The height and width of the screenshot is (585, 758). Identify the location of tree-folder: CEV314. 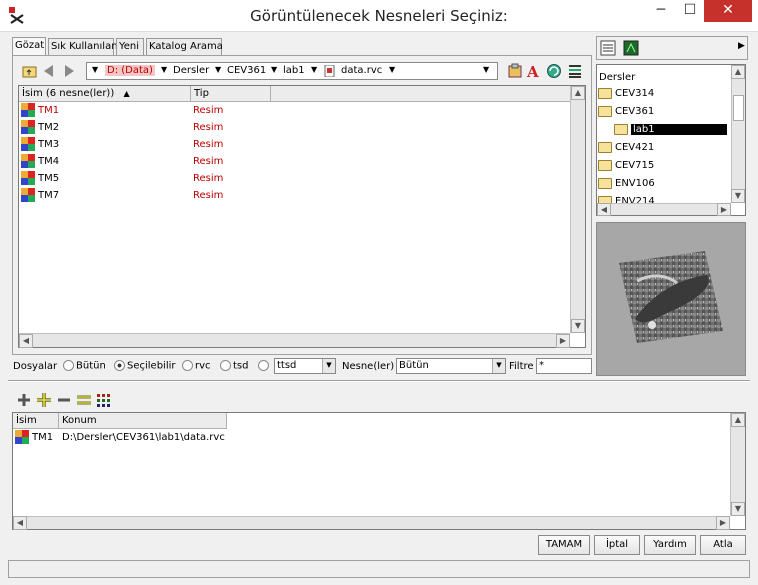
(626, 94).